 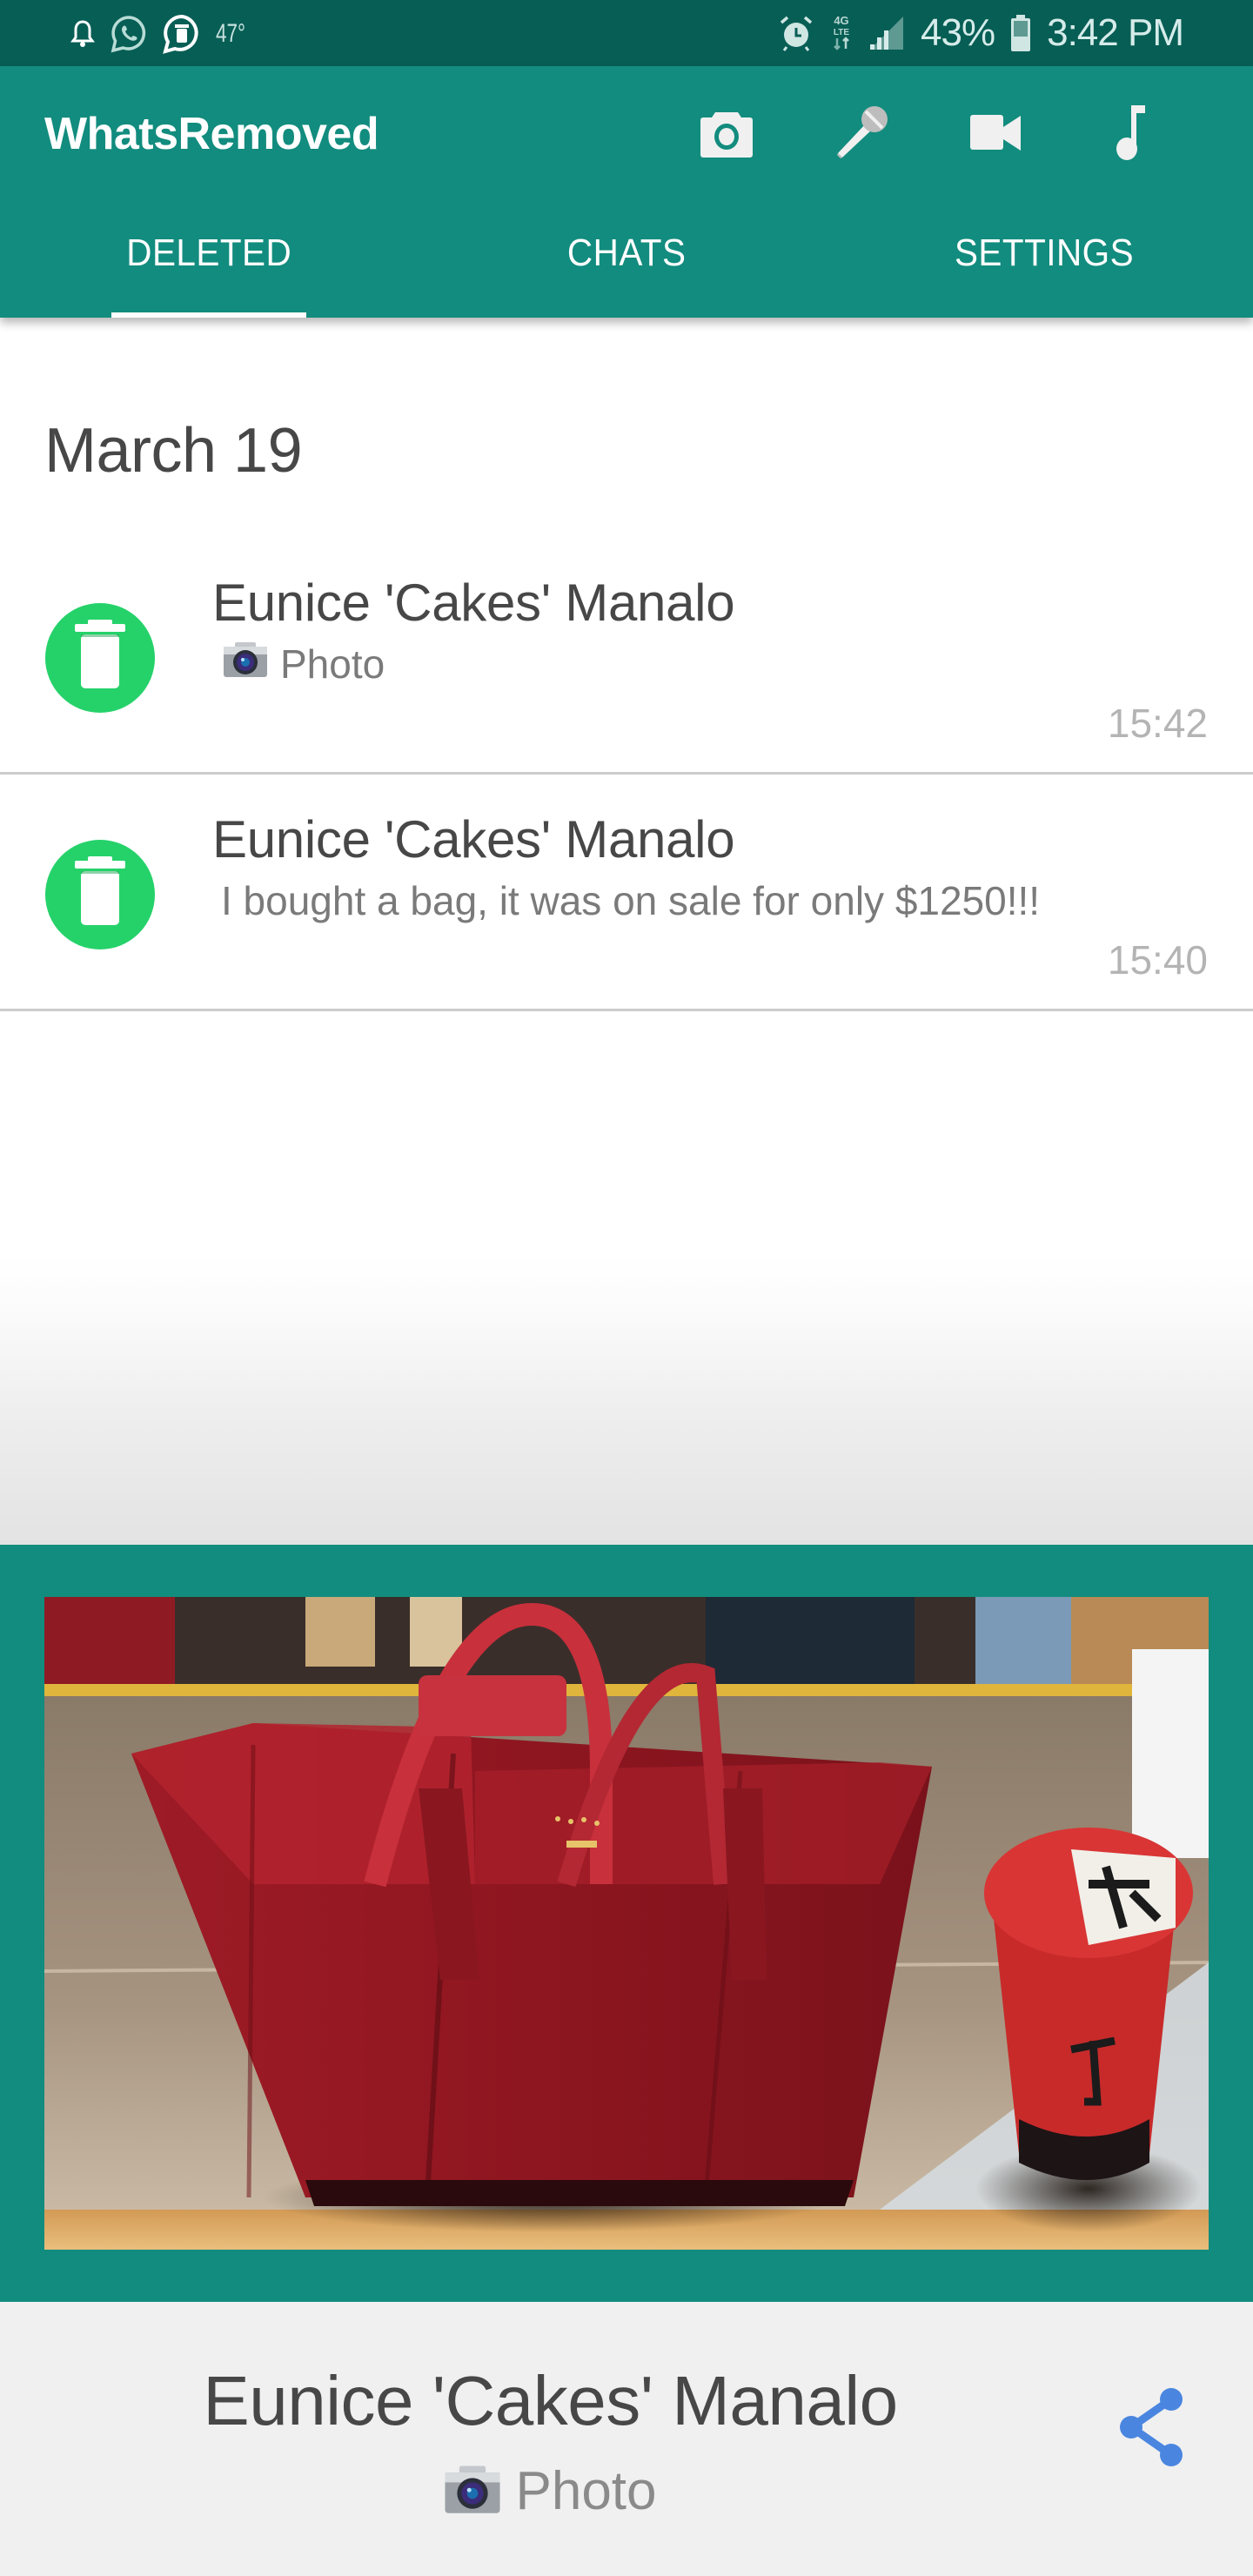 I want to click on lte-icon: 4G LTE, so click(x=841, y=33).